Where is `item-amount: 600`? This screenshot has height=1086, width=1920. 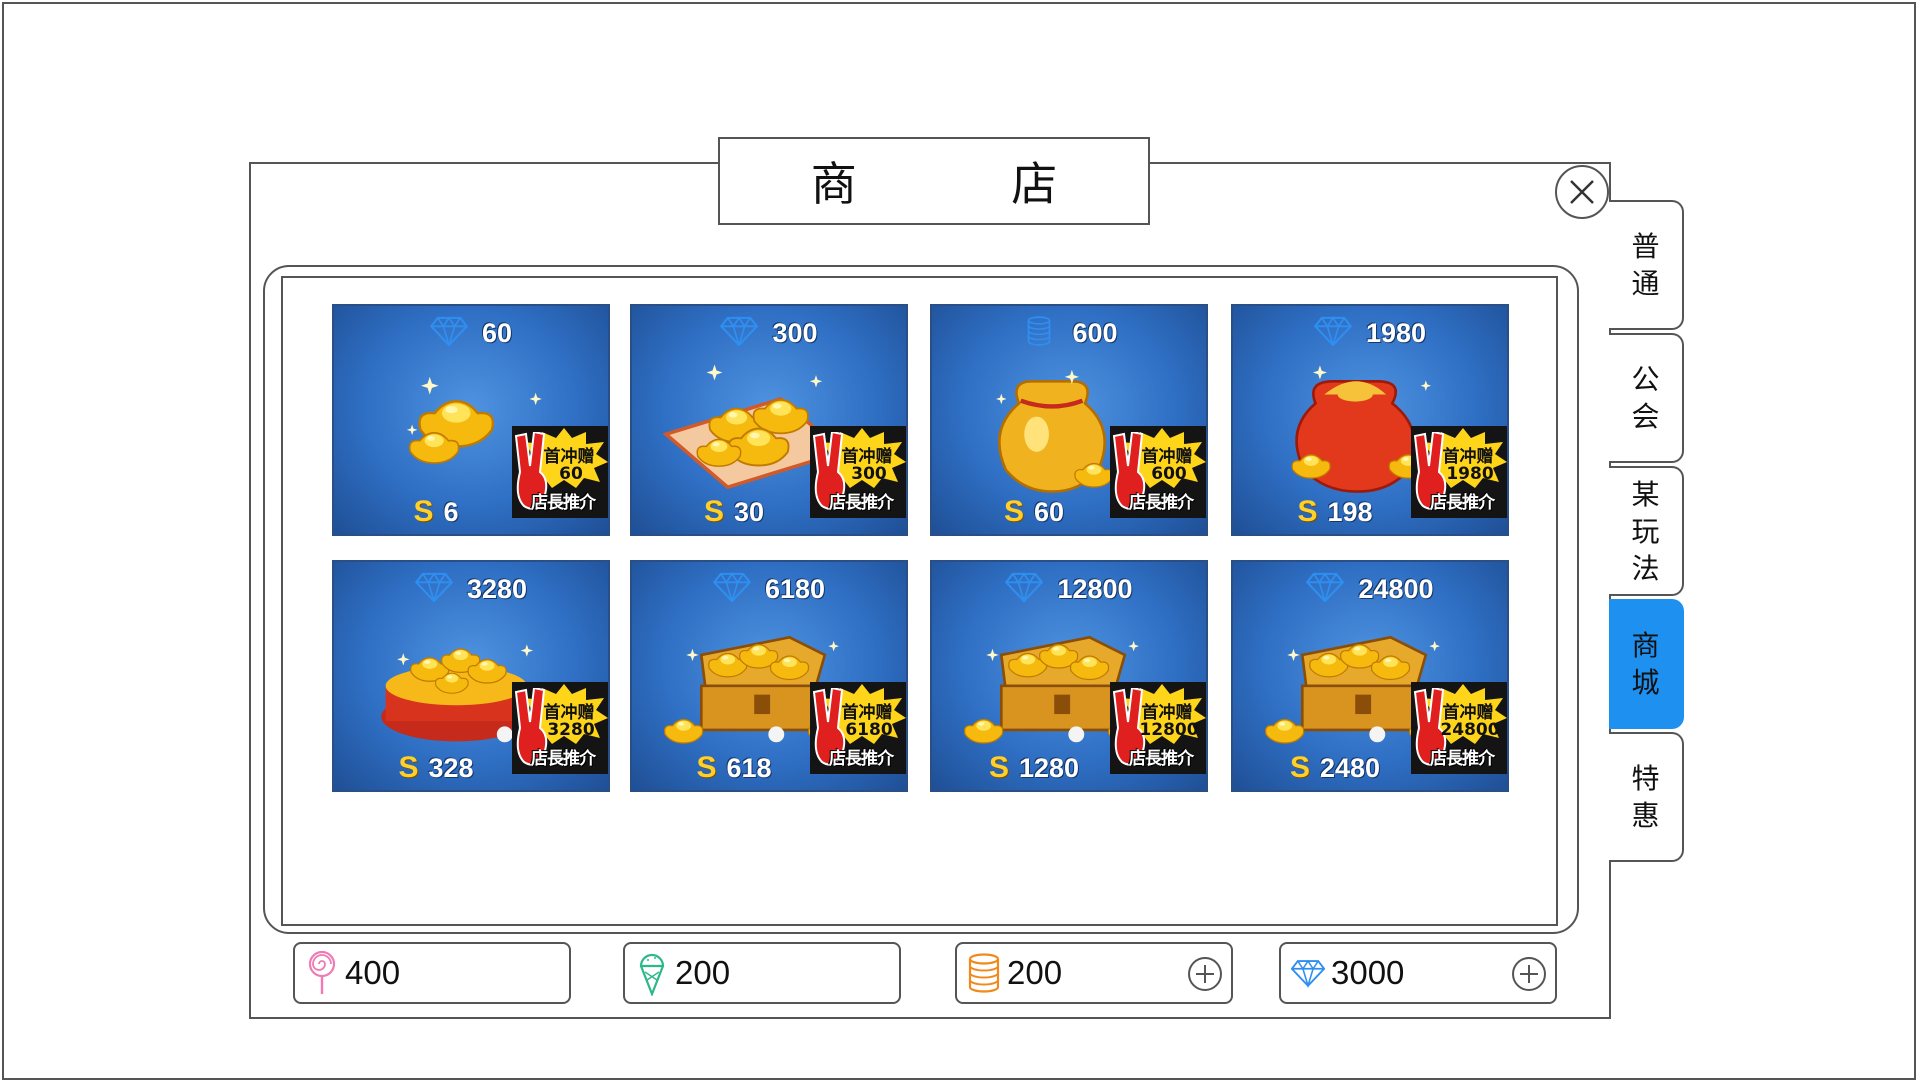
item-amount: 600 is located at coordinates (1095, 332).